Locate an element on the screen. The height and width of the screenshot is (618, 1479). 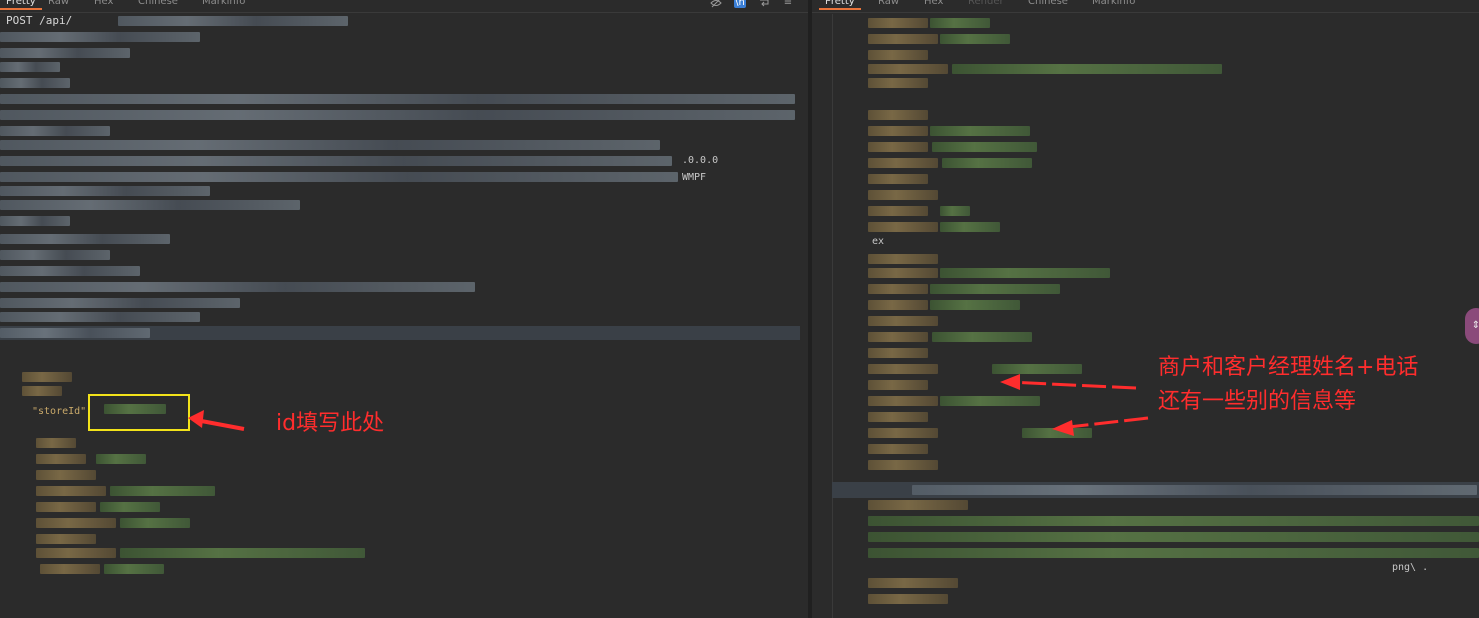
manager-info-blurred is located at coordinates (1037, 369).